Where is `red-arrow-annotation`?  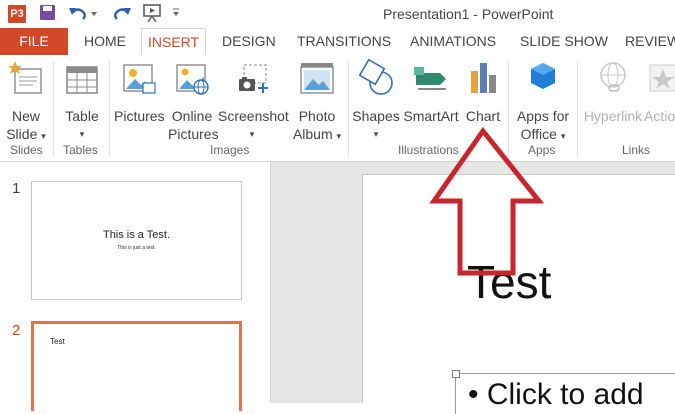
red-arrow-annotation is located at coordinates (487, 201).